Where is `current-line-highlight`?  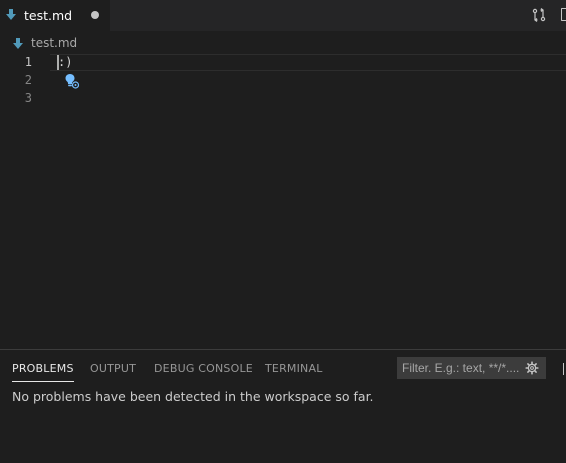 current-line-highlight is located at coordinates (308, 62).